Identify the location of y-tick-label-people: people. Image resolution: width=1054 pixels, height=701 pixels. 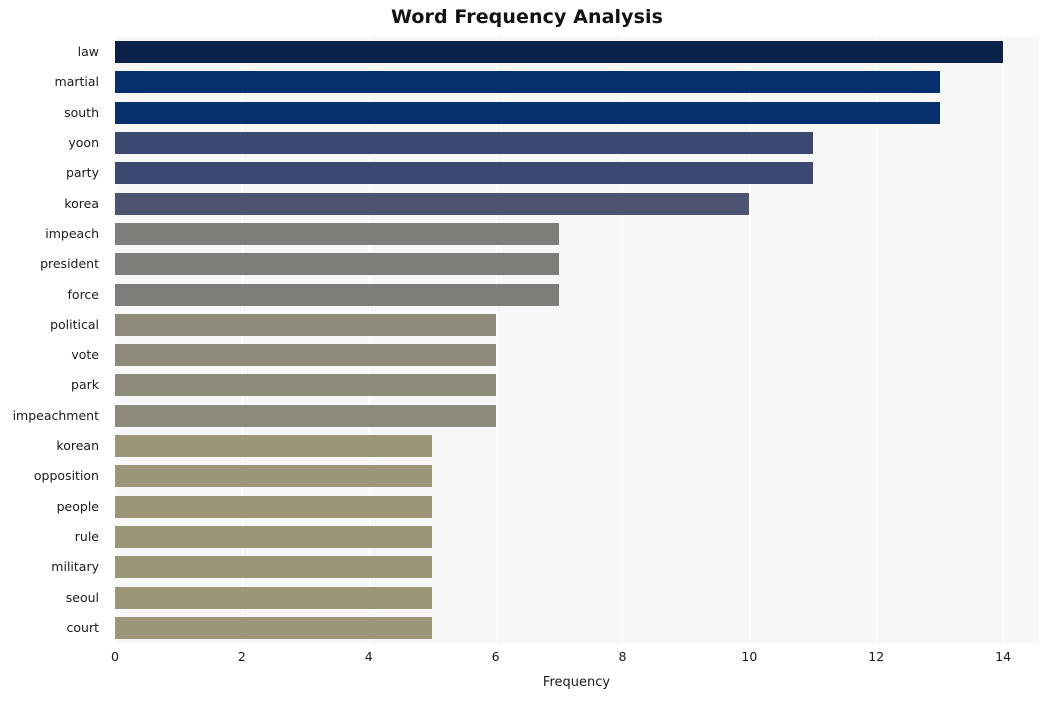
(77, 506).